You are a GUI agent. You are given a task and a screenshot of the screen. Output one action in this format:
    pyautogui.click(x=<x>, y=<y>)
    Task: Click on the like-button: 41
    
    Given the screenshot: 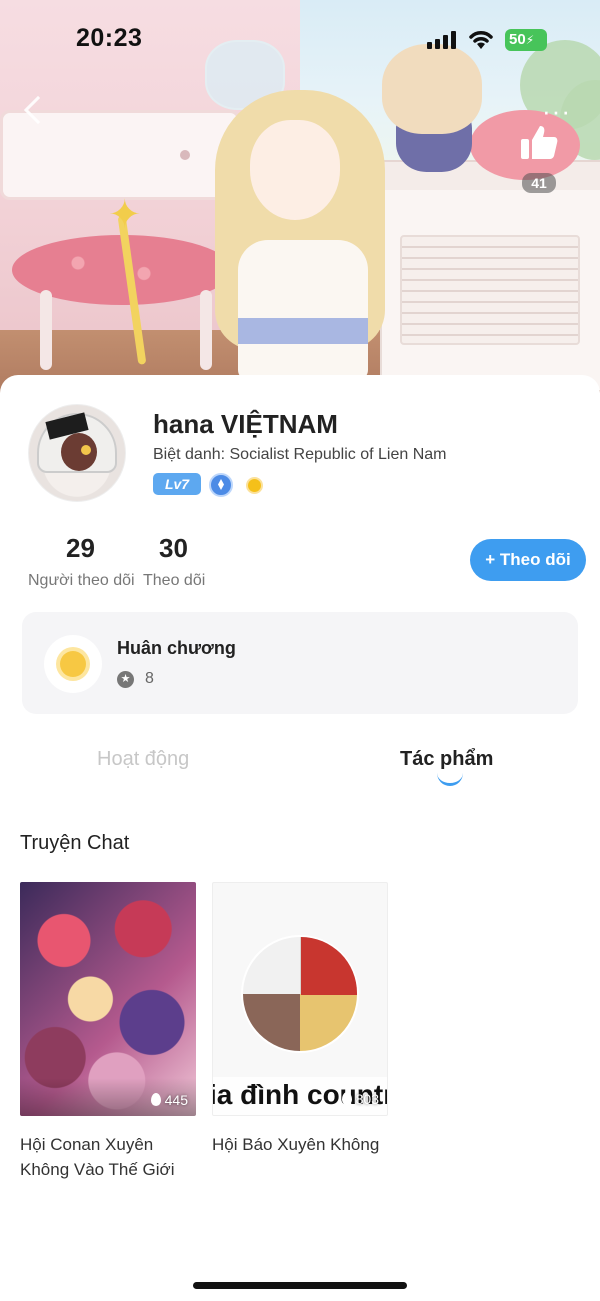 What is the action you would take?
    pyautogui.click(x=539, y=157)
    